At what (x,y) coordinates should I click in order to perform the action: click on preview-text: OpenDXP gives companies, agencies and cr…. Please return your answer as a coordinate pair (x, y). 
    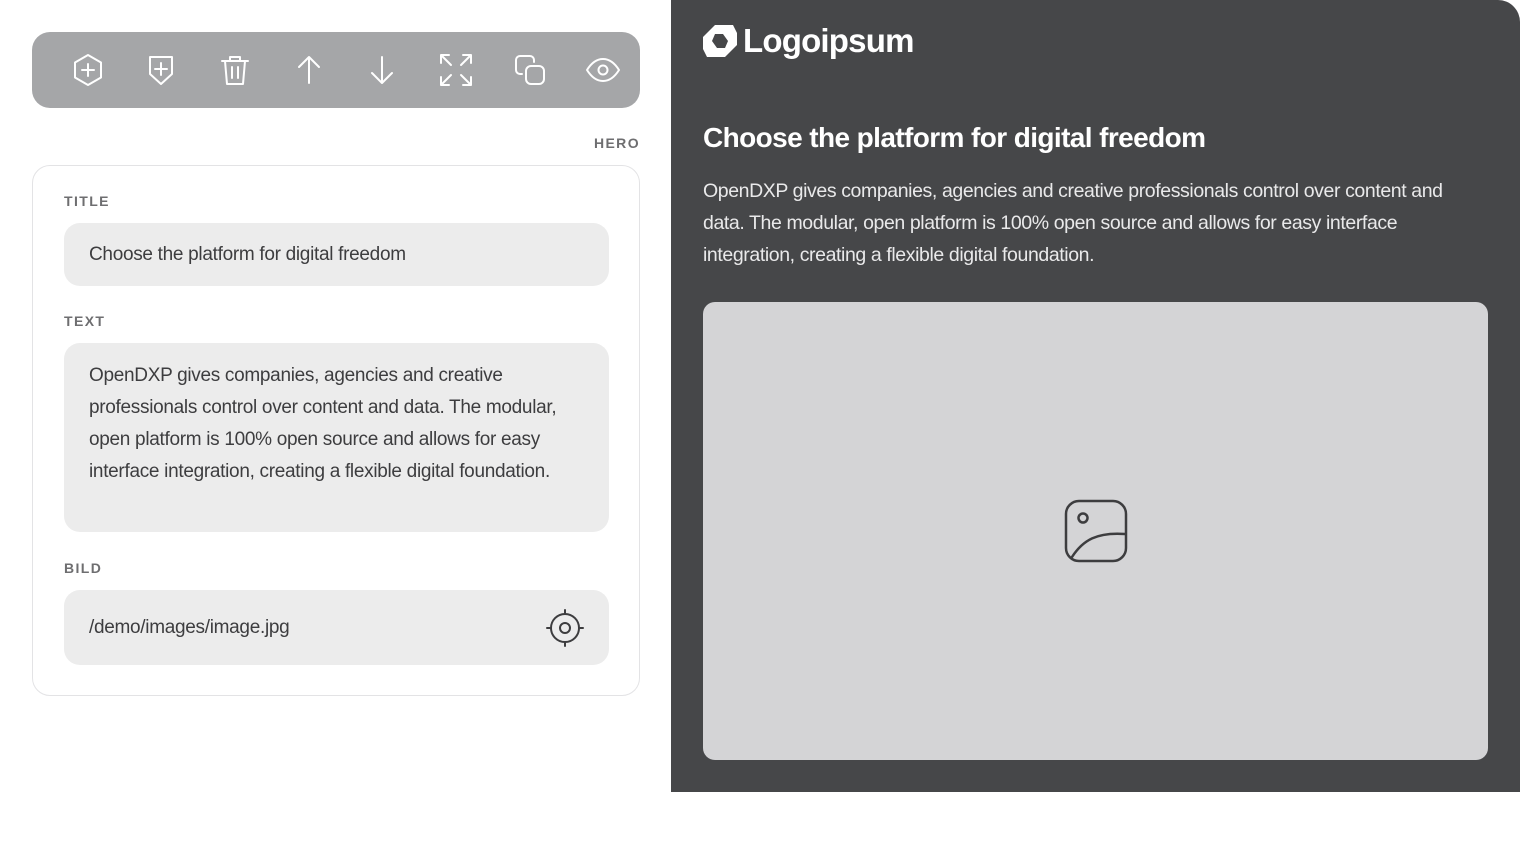
    Looking at the image, I should click on (1073, 223).